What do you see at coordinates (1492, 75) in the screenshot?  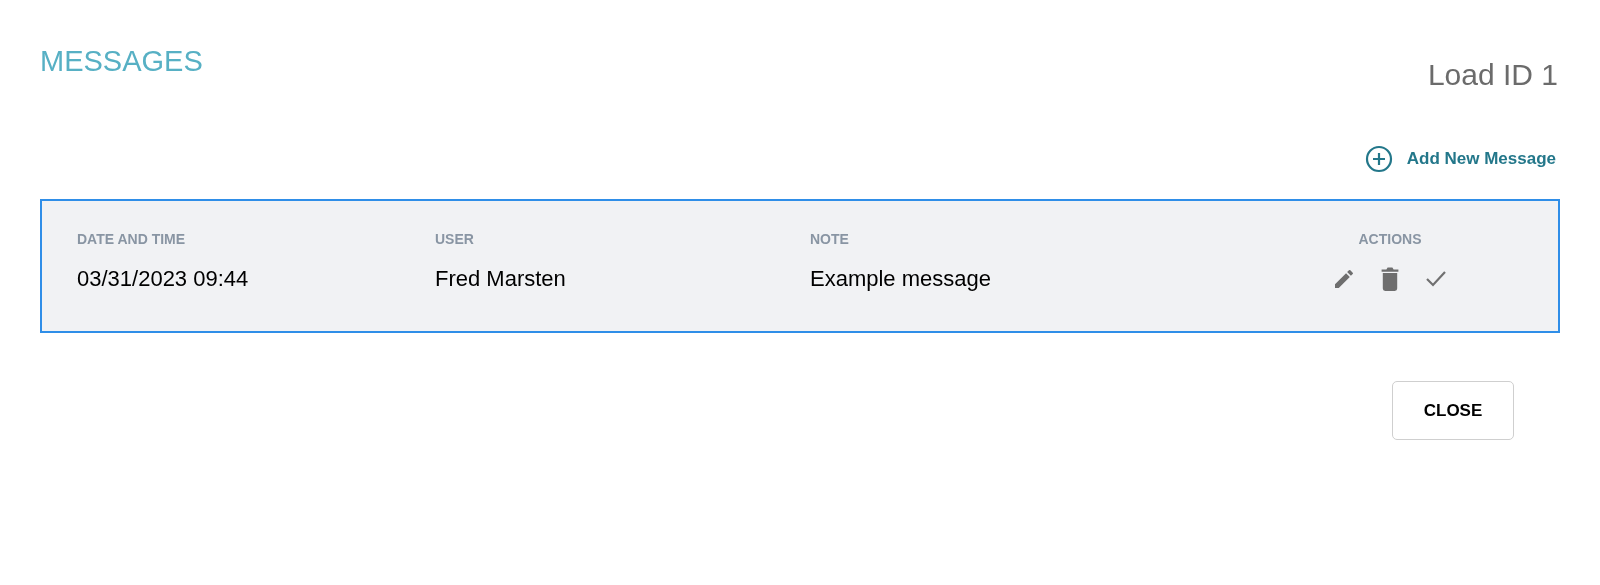 I see `load-id: Load ID 1` at bounding box center [1492, 75].